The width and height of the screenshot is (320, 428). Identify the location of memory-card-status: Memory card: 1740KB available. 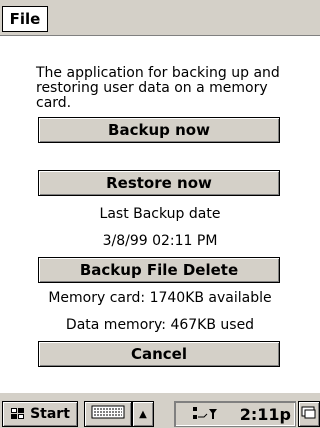
(160, 298).